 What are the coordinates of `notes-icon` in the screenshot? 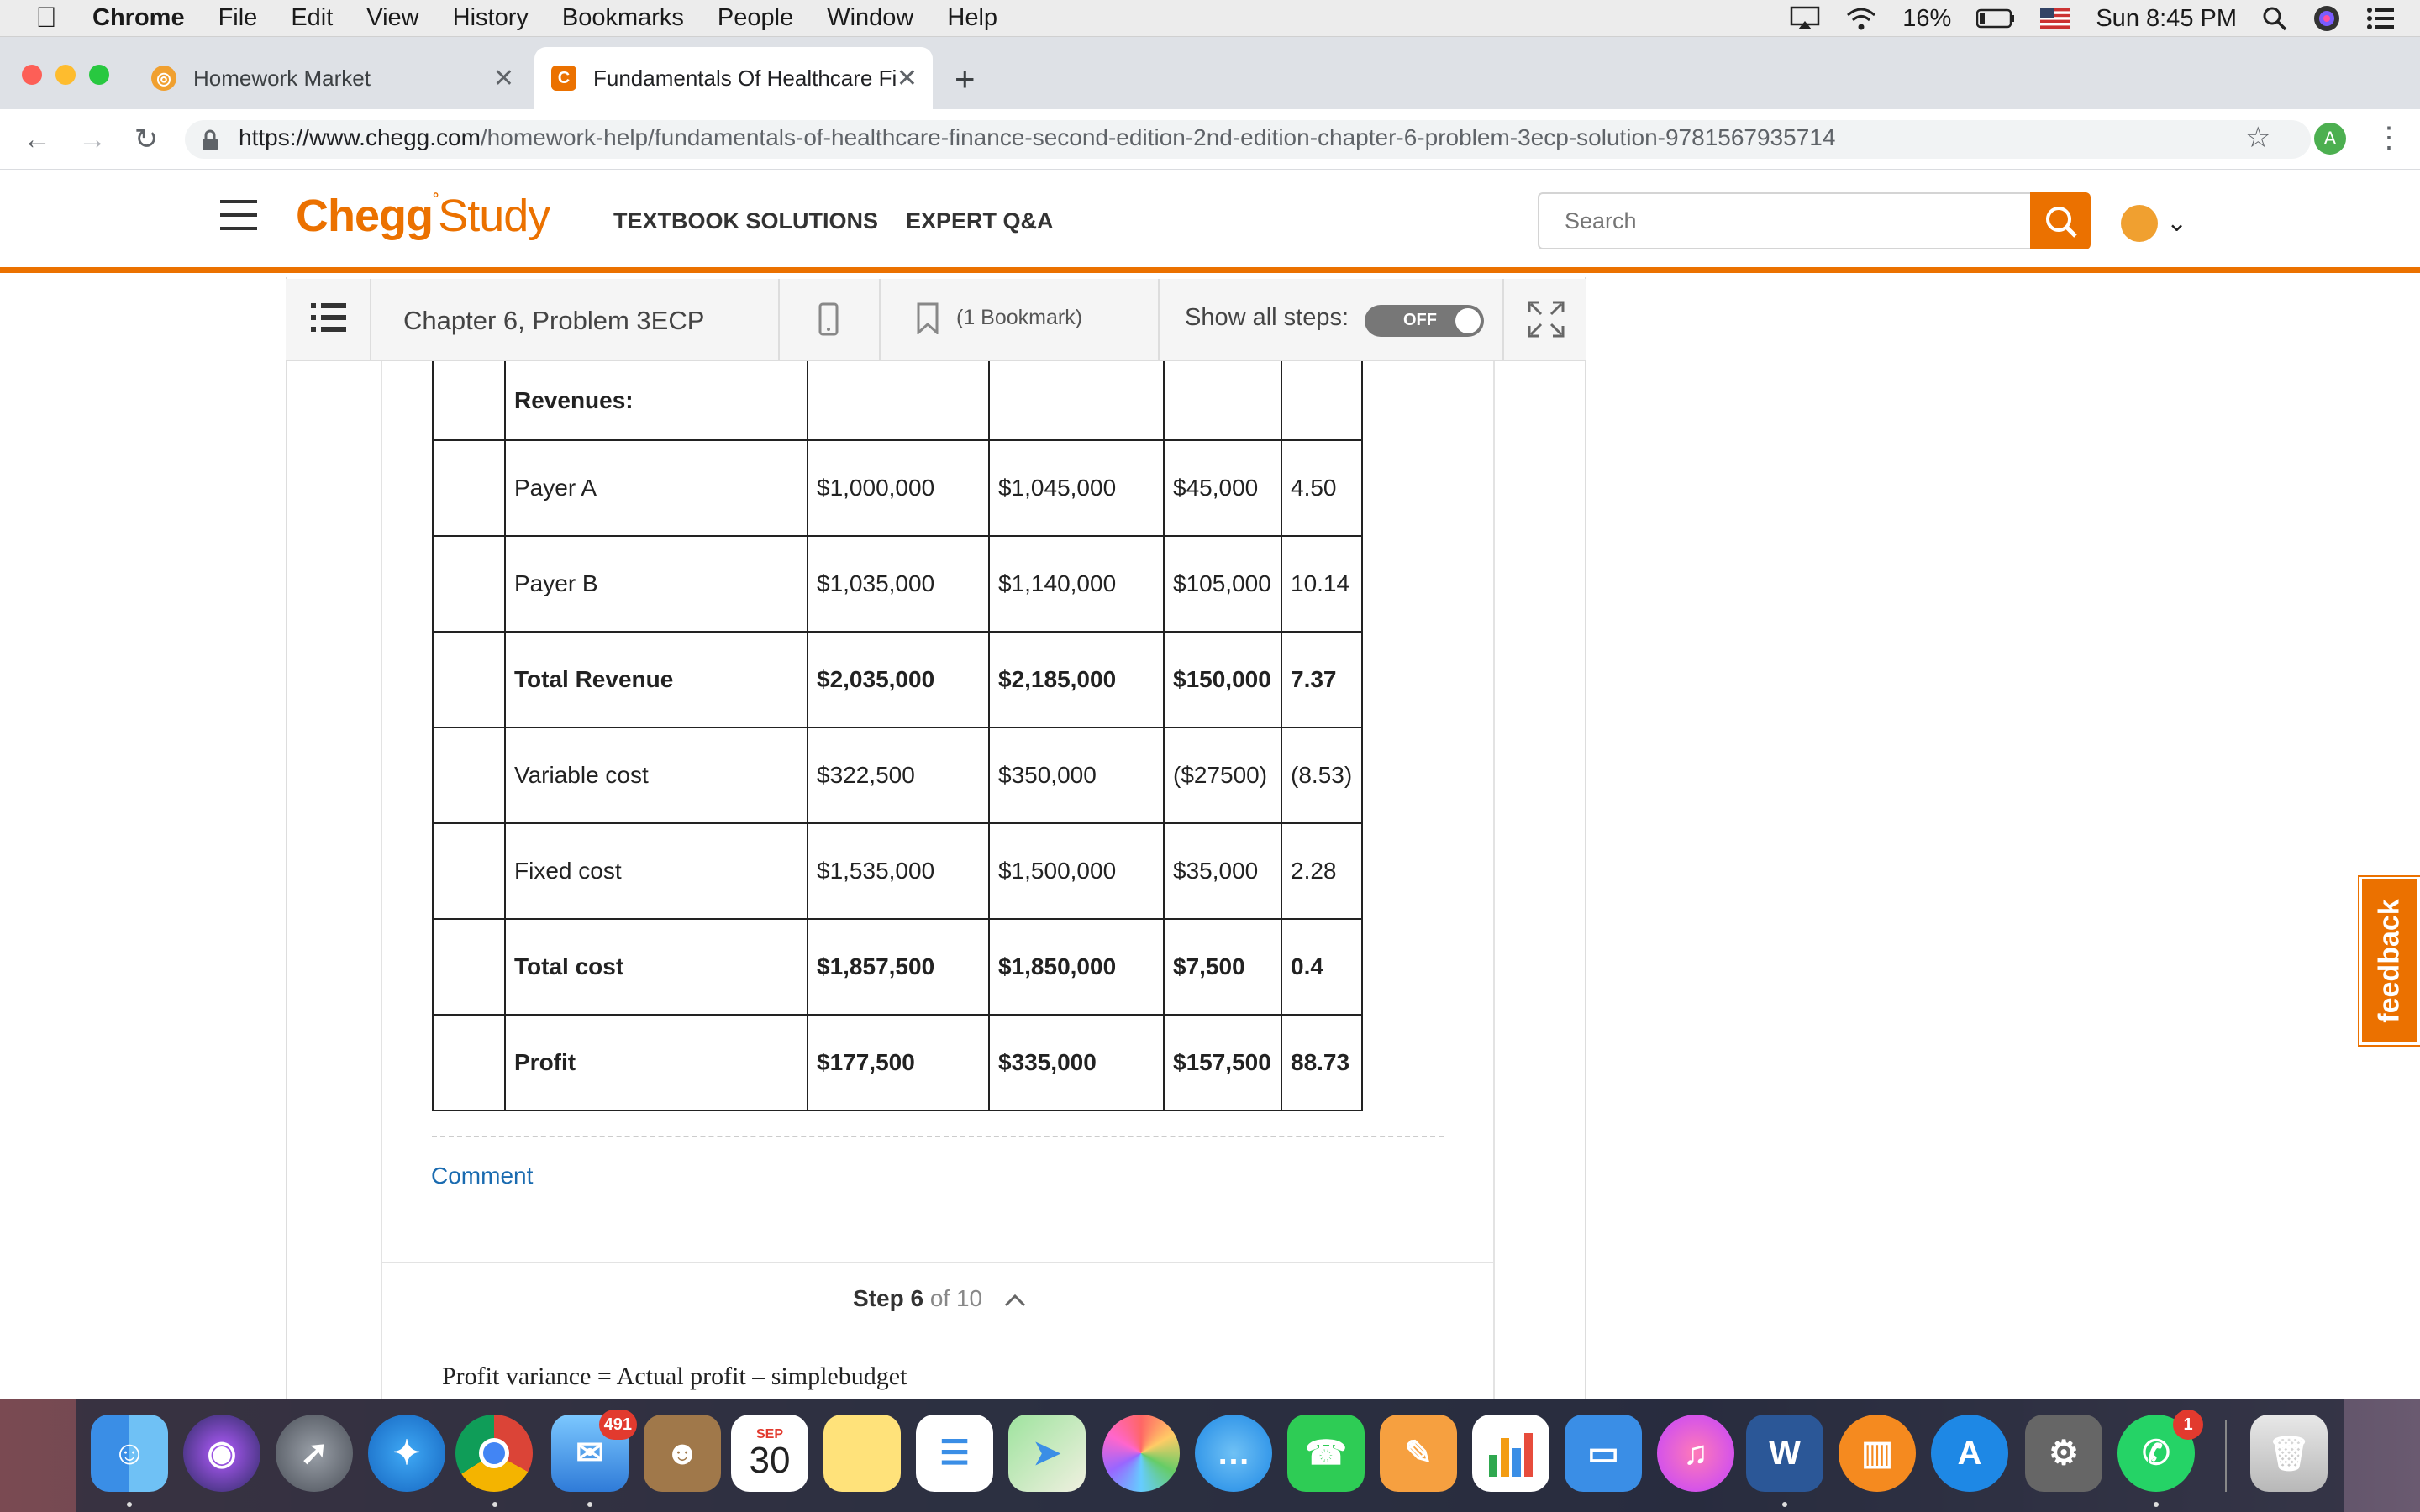 It's located at (862, 1453).